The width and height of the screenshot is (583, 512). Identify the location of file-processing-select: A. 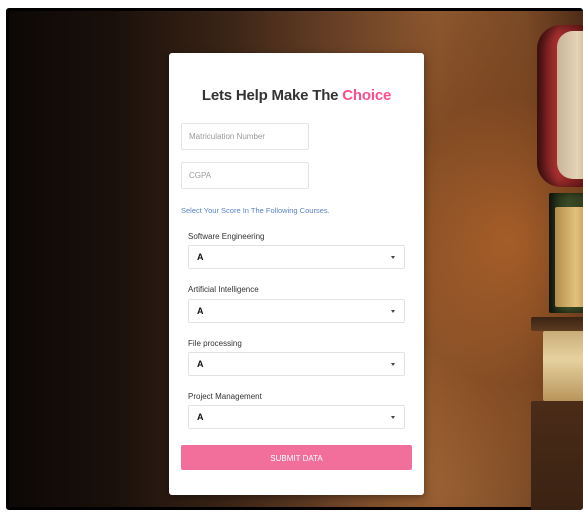
(296, 364).